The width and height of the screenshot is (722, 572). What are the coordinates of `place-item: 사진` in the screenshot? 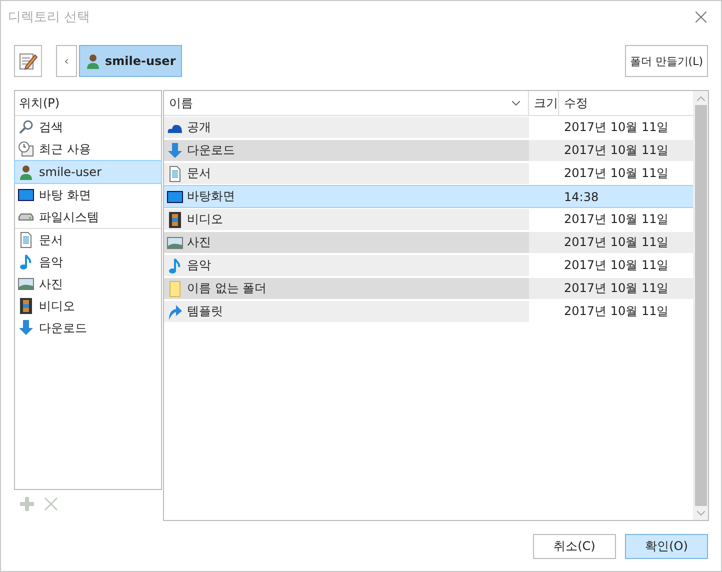 It's located at (88, 284).